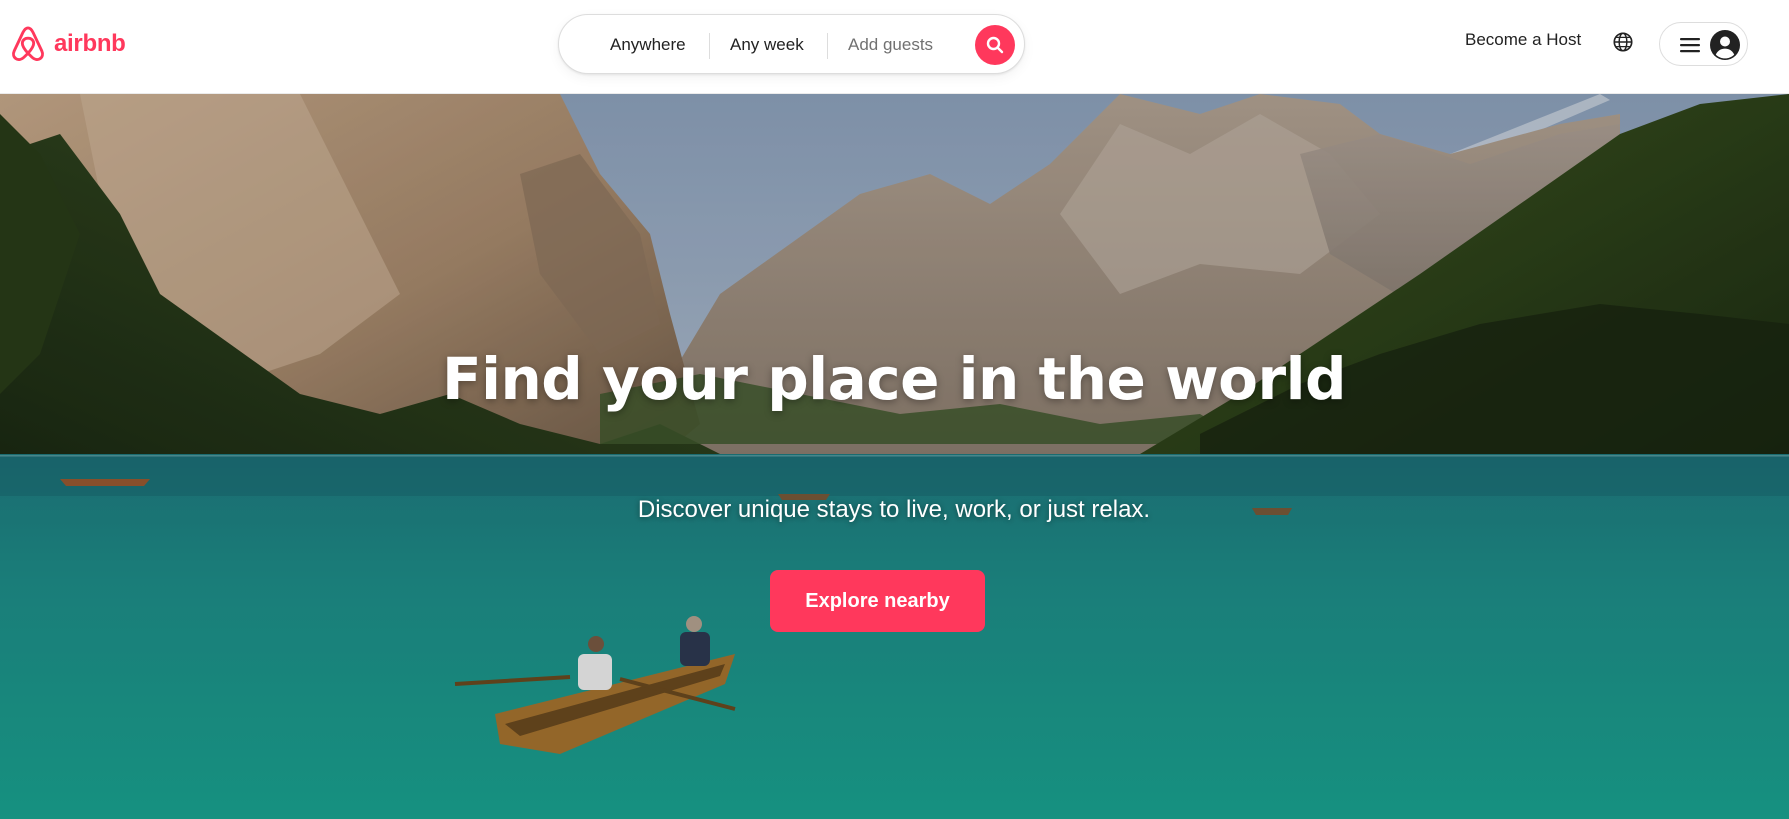  What do you see at coordinates (877, 601) in the screenshot?
I see `explore-nearby-button: Explore nearby` at bounding box center [877, 601].